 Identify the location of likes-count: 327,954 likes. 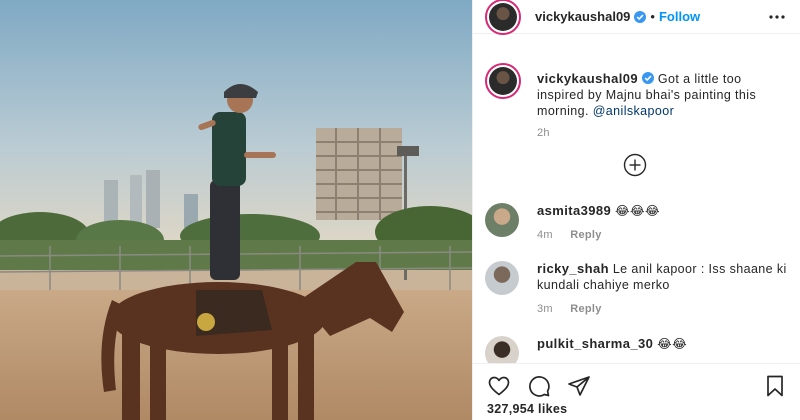
(527, 409).